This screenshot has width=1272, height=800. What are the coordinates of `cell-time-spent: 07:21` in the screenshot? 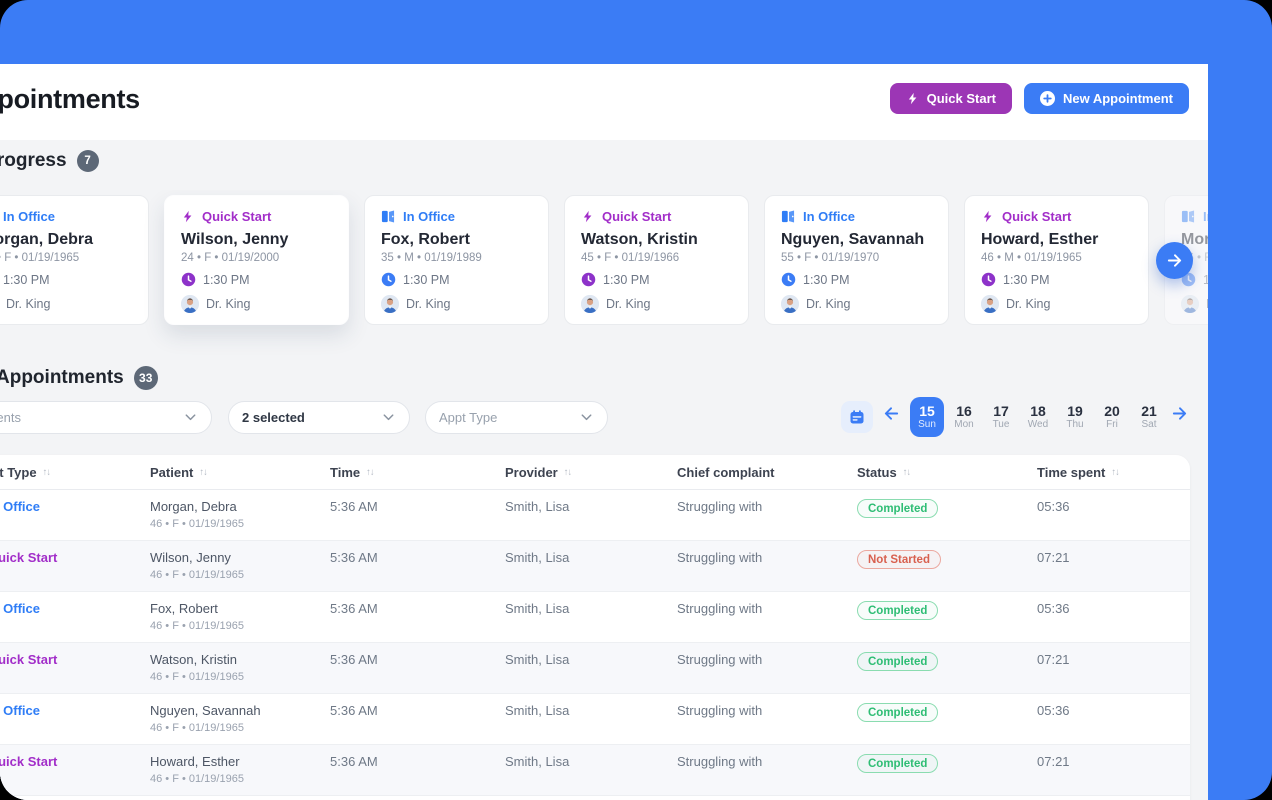 It's located at (1053, 557).